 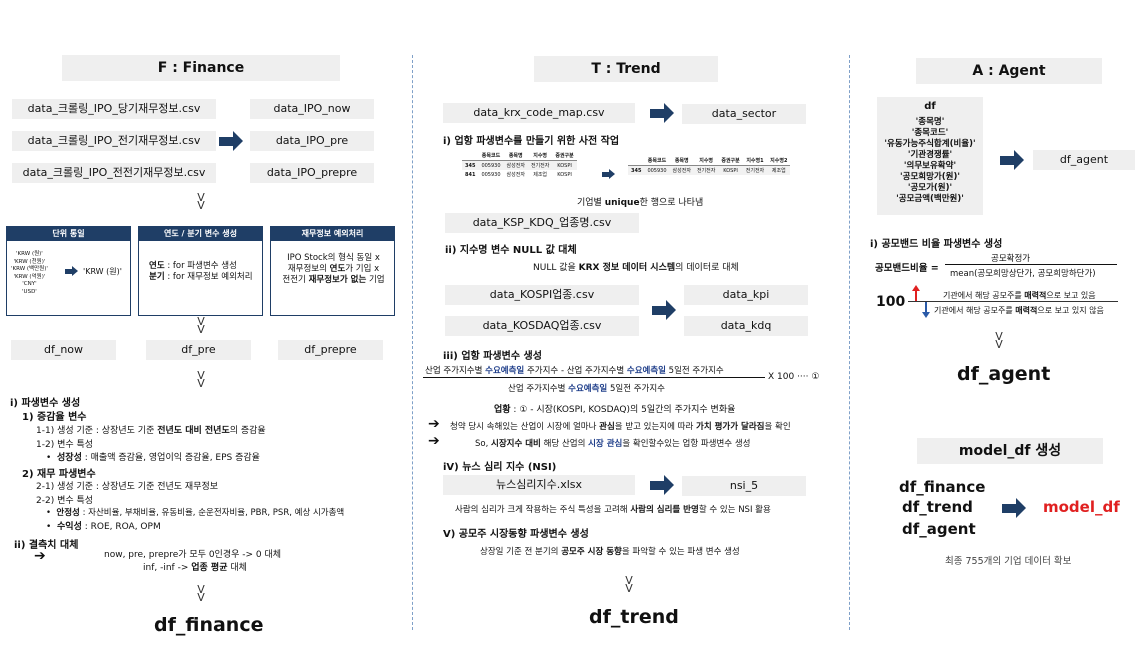 What do you see at coordinates (744, 114) in the screenshot?
I see `data-sector: data_sector` at bounding box center [744, 114].